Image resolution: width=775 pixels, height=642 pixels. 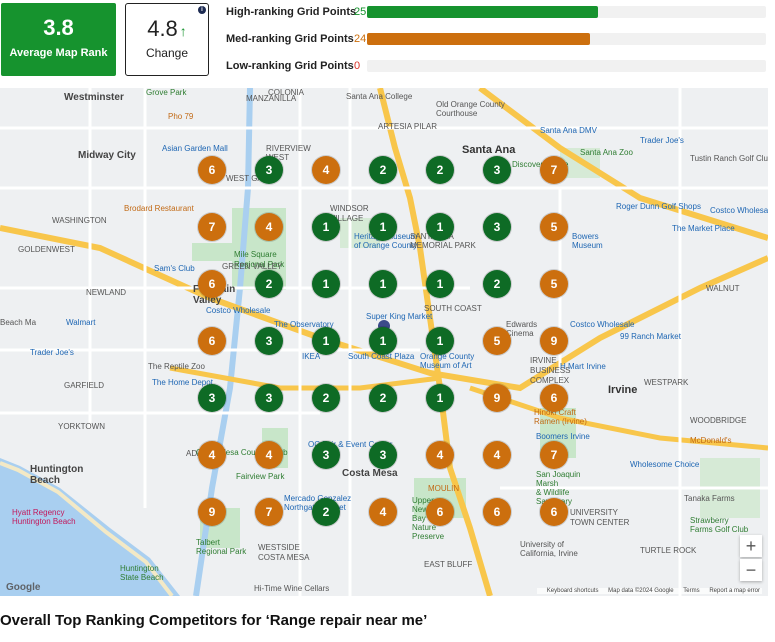 What do you see at coordinates (483, 12) in the screenshot?
I see `high-ranking-bar-fill` at bounding box center [483, 12].